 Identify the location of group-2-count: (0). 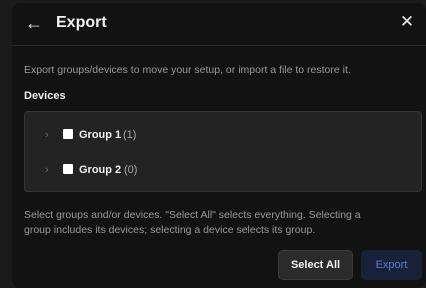
(131, 170).